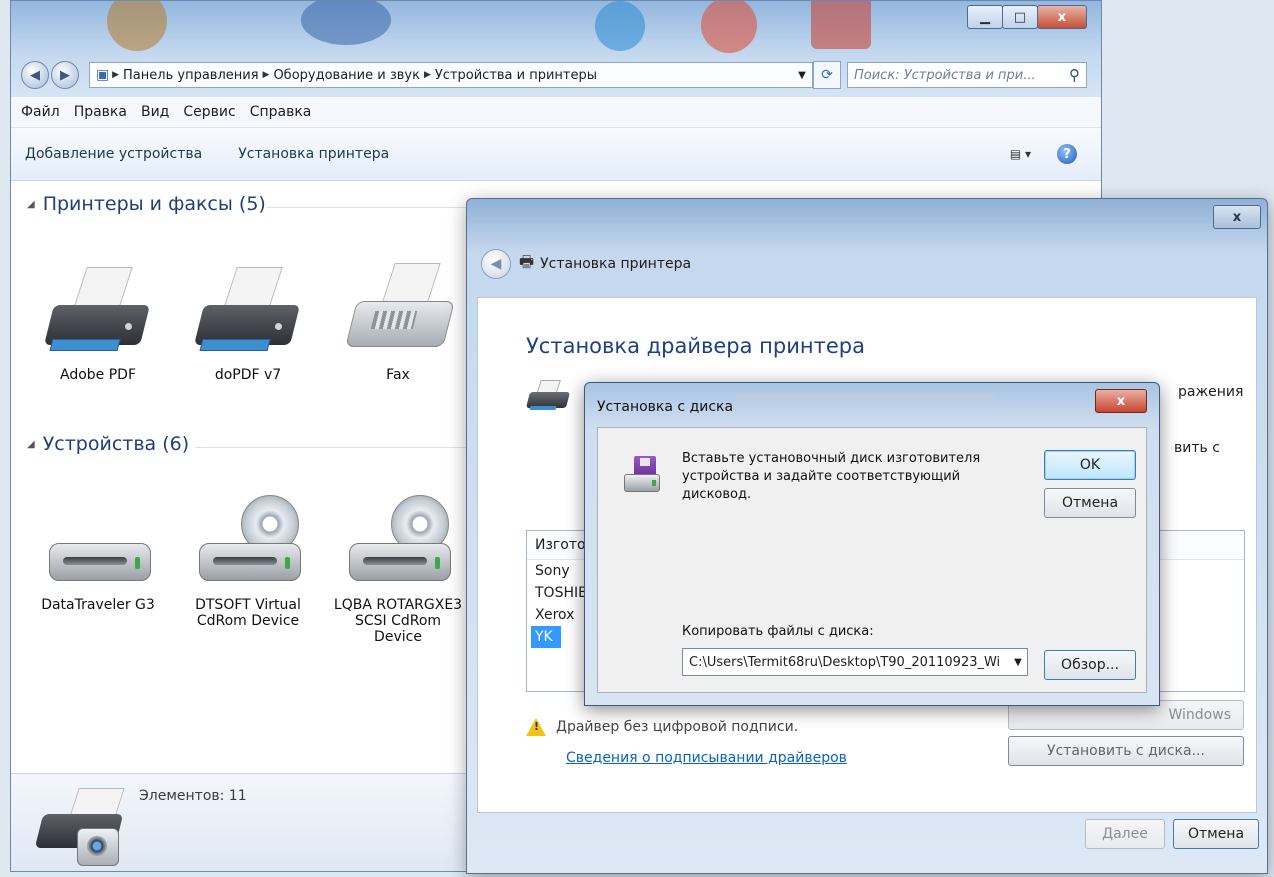 The image size is (1274, 877). I want to click on breadcrumb-hardware-sound: Оборудование и звук, so click(346, 75).